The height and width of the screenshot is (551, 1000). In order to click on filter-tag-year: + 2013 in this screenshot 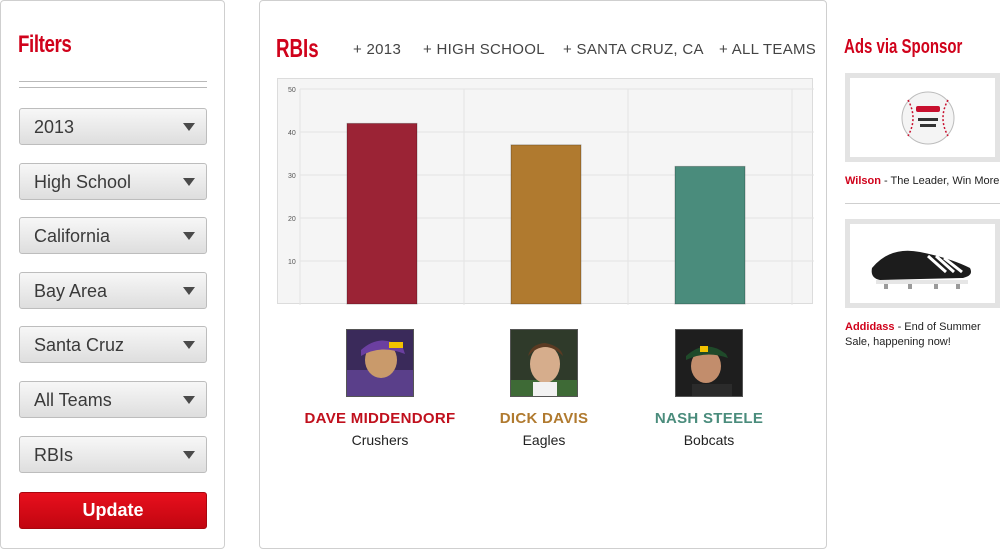, I will do `click(377, 49)`.